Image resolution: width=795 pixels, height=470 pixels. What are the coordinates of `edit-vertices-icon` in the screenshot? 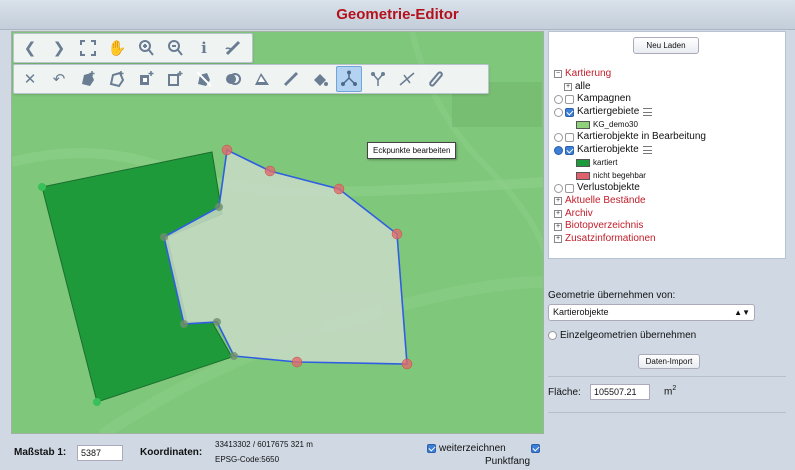 It's located at (349, 79).